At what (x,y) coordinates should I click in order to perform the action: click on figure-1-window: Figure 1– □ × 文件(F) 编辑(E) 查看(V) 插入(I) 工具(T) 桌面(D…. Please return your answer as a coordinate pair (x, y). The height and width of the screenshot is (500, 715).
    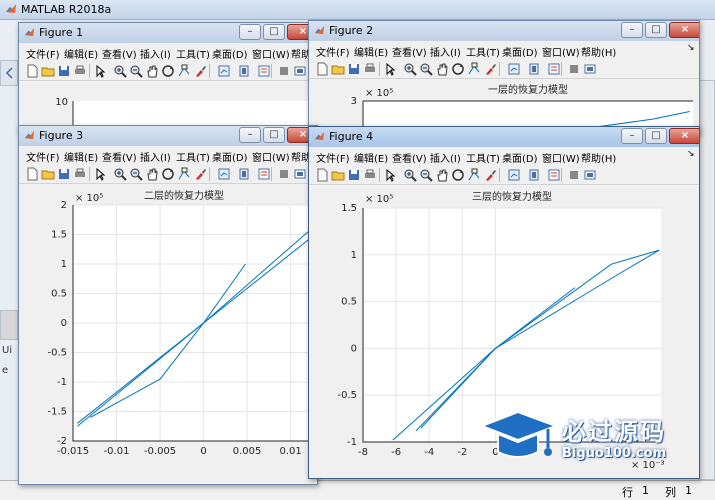
    Looking at the image, I should click on (168, 77).